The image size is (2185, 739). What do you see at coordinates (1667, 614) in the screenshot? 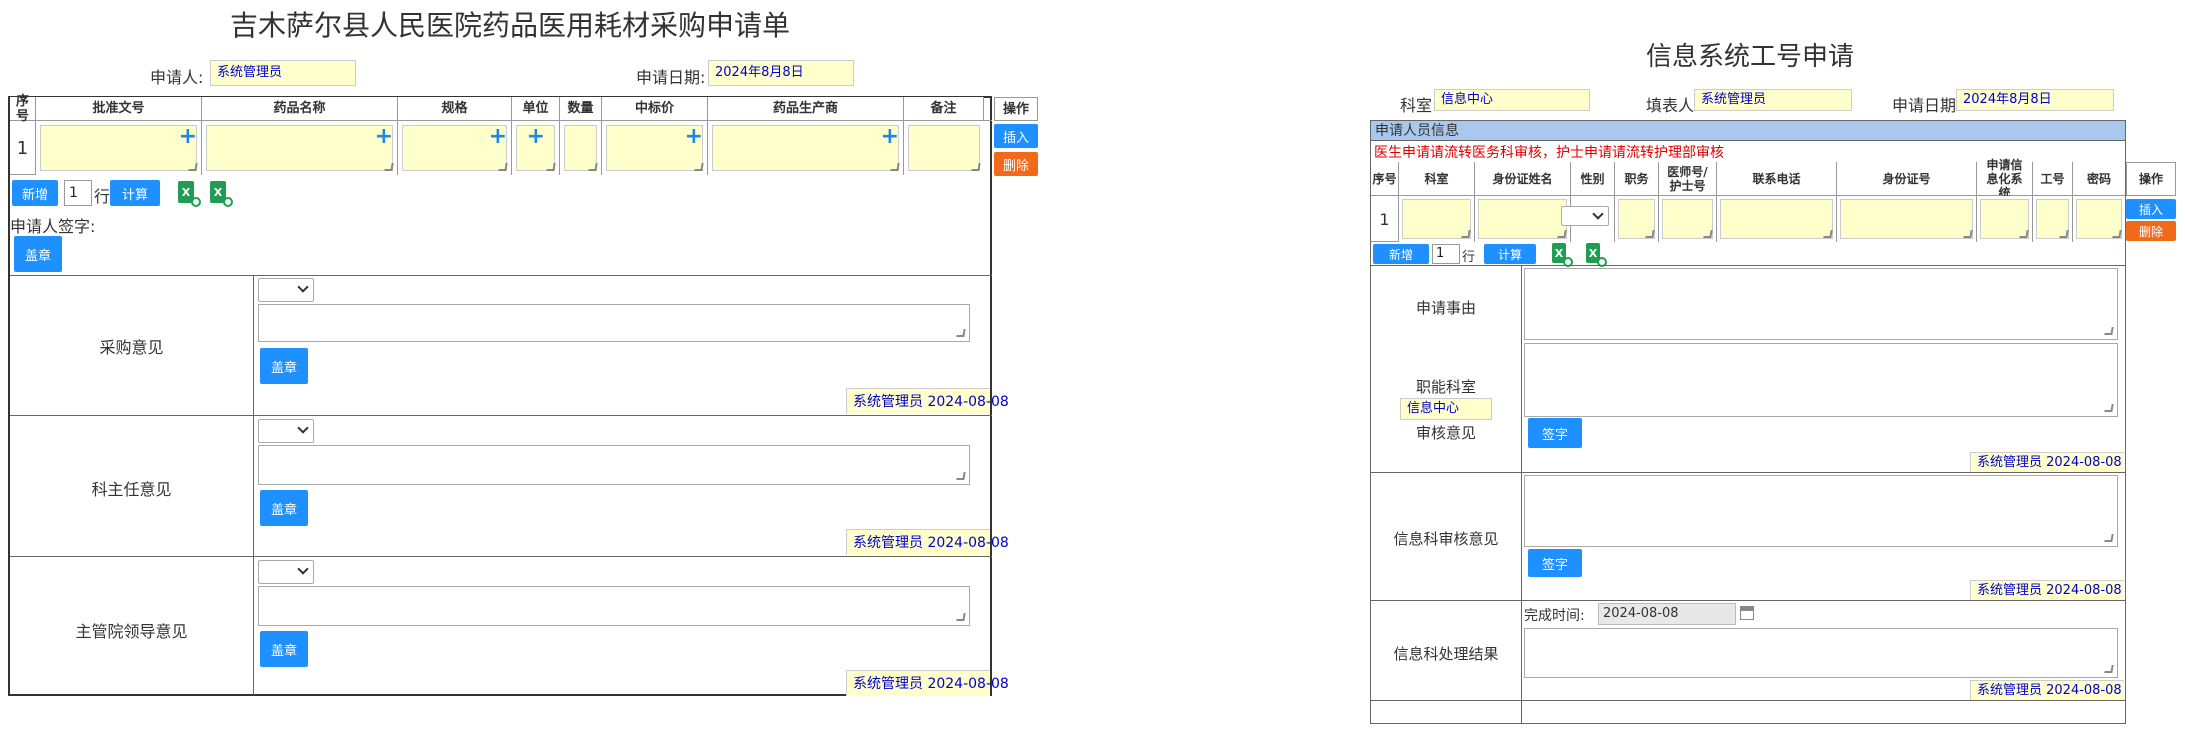
I see `finish-time-input: 2024-08-08` at bounding box center [1667, 614].